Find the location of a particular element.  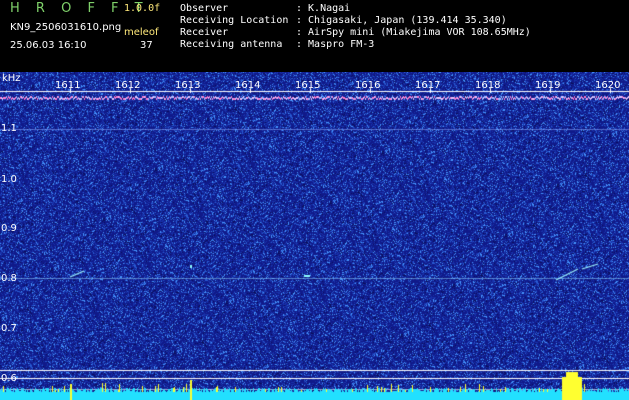

y-unit-label: kHz is located at coordinates (11, 78).